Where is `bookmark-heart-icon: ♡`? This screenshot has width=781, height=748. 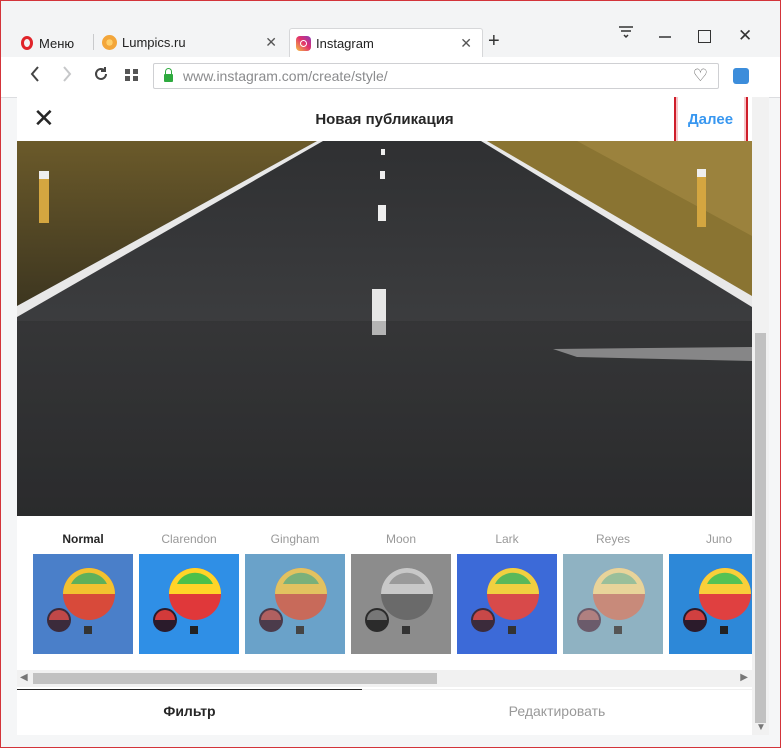 bookmark-heart-icon: ♡ is located at coordinates (700, 76).